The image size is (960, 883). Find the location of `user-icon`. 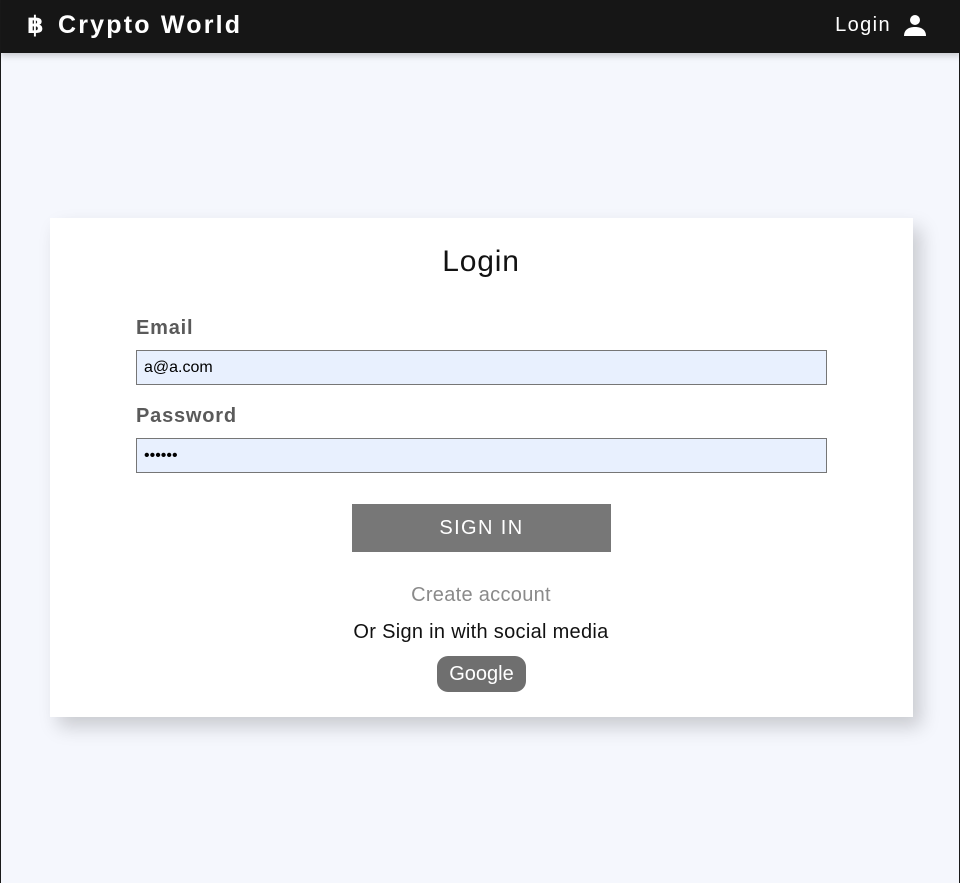

user-icon is located at coordinates (915, 25).